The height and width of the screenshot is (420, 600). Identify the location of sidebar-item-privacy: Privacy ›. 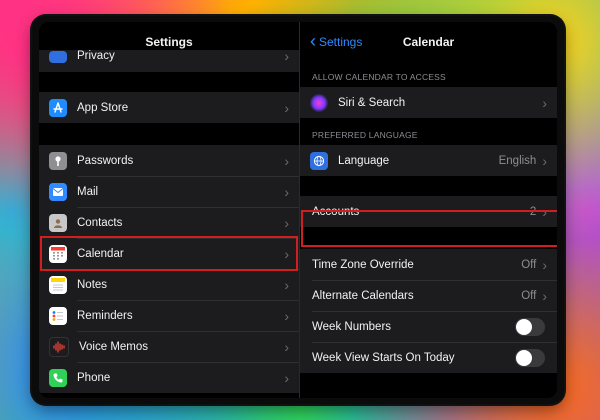
(169, 60).